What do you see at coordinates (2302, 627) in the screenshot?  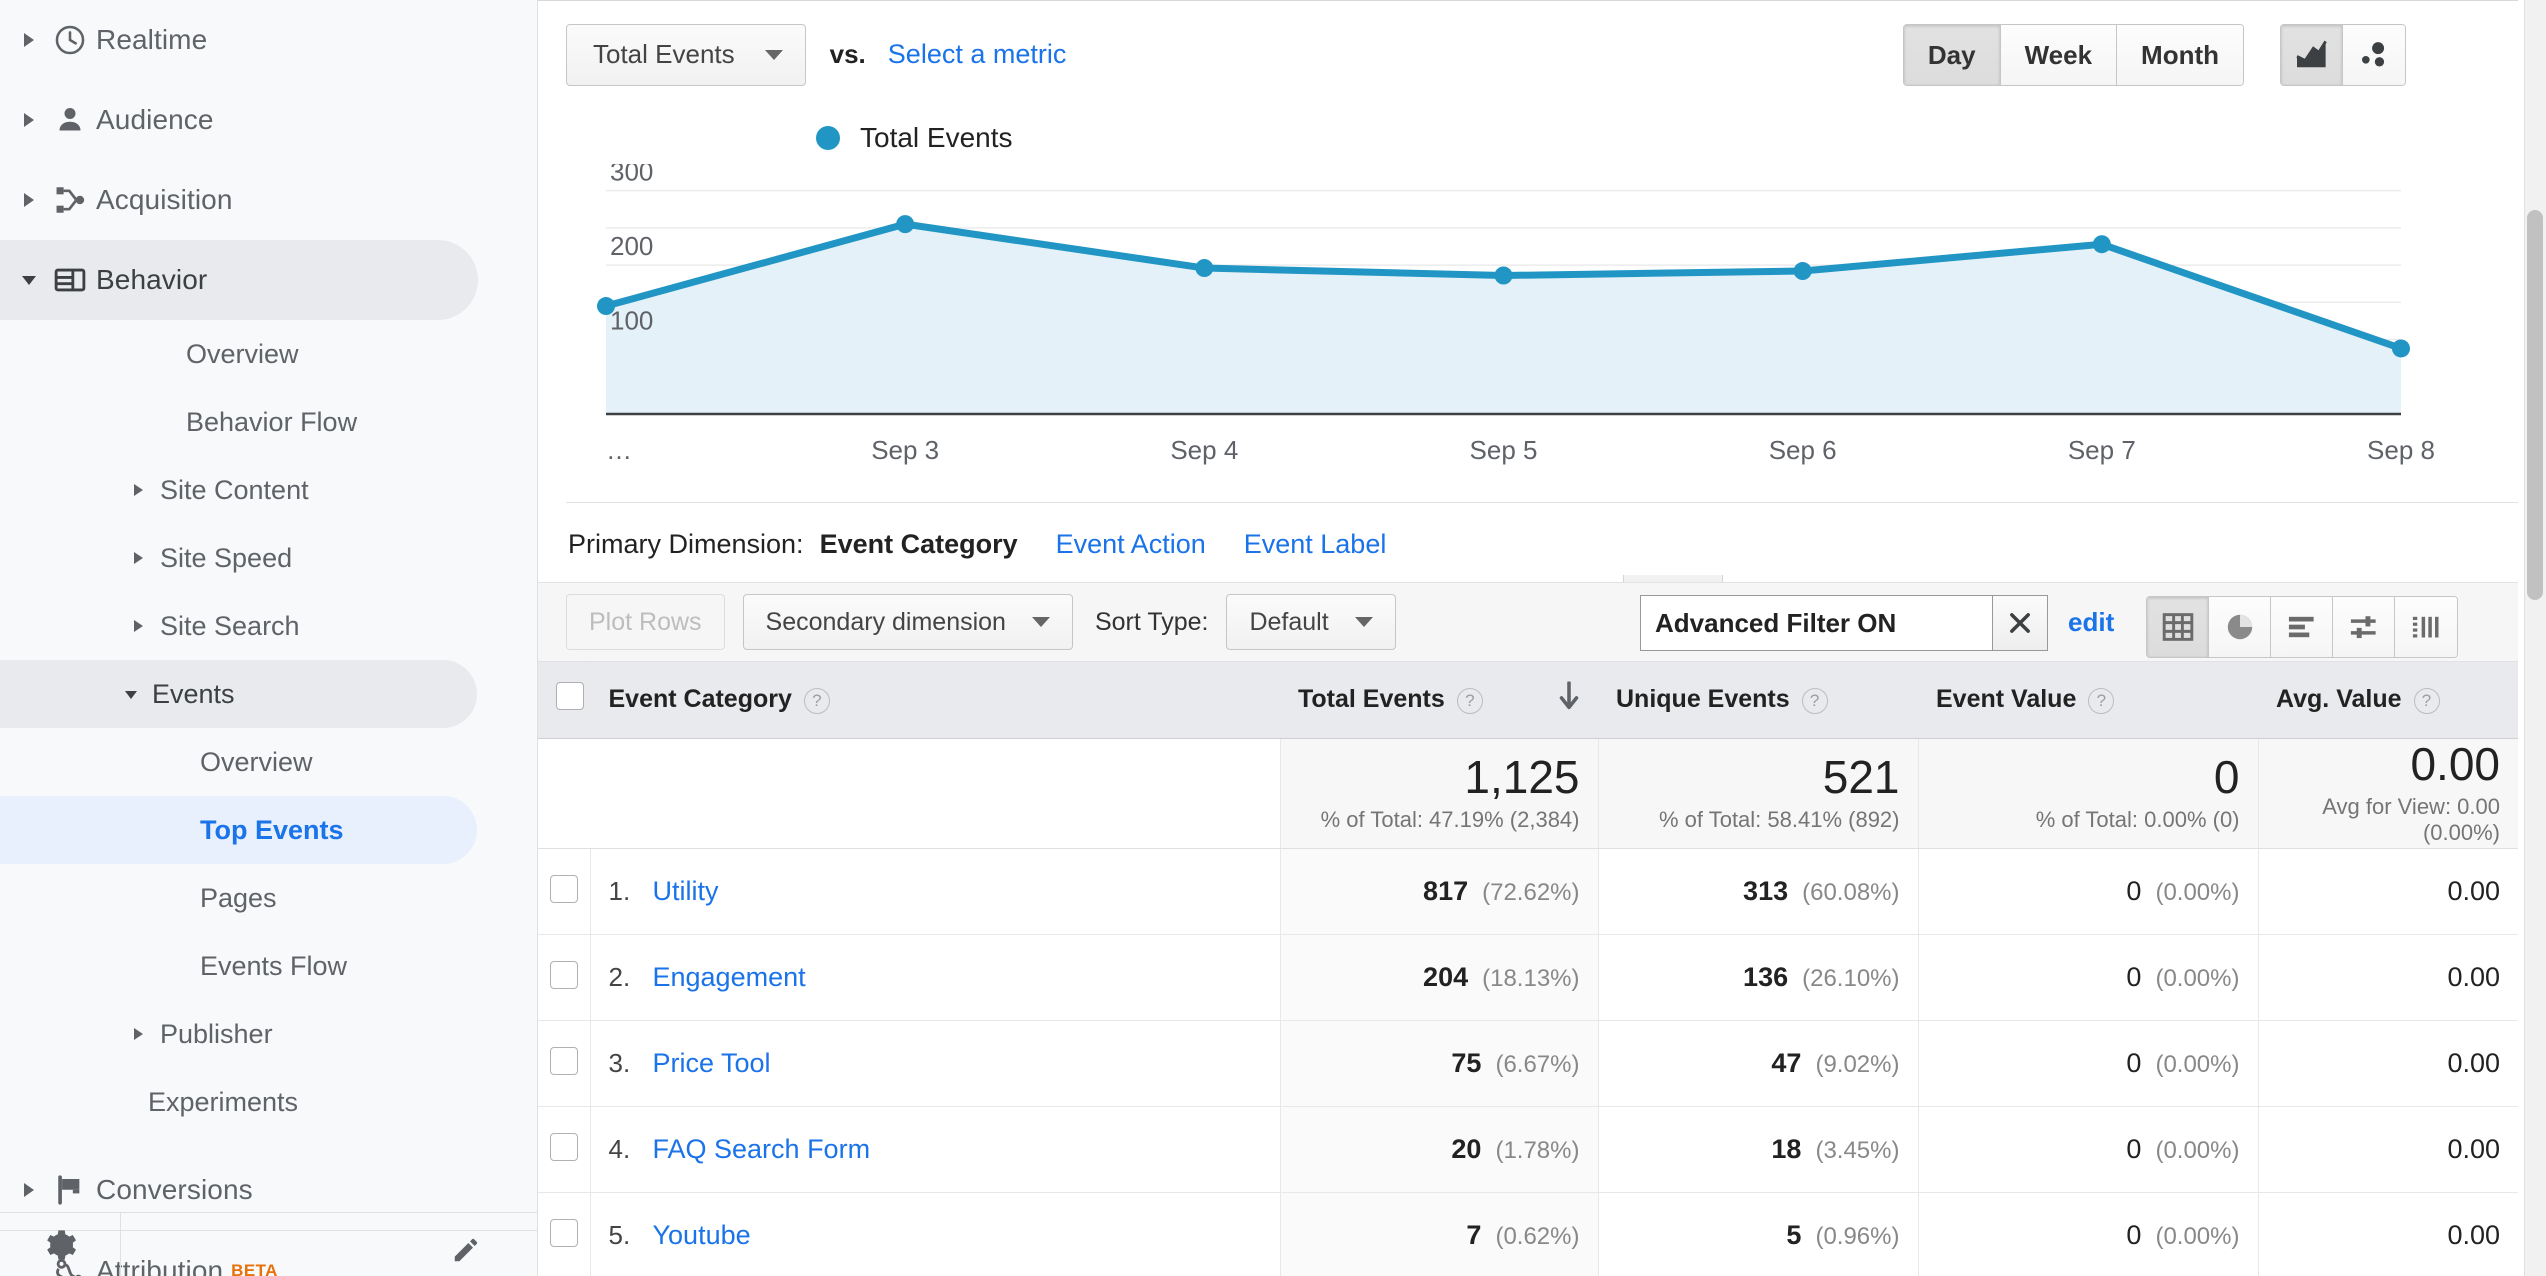 I see `bar-view-icon` at bounding box center [2302, 627].